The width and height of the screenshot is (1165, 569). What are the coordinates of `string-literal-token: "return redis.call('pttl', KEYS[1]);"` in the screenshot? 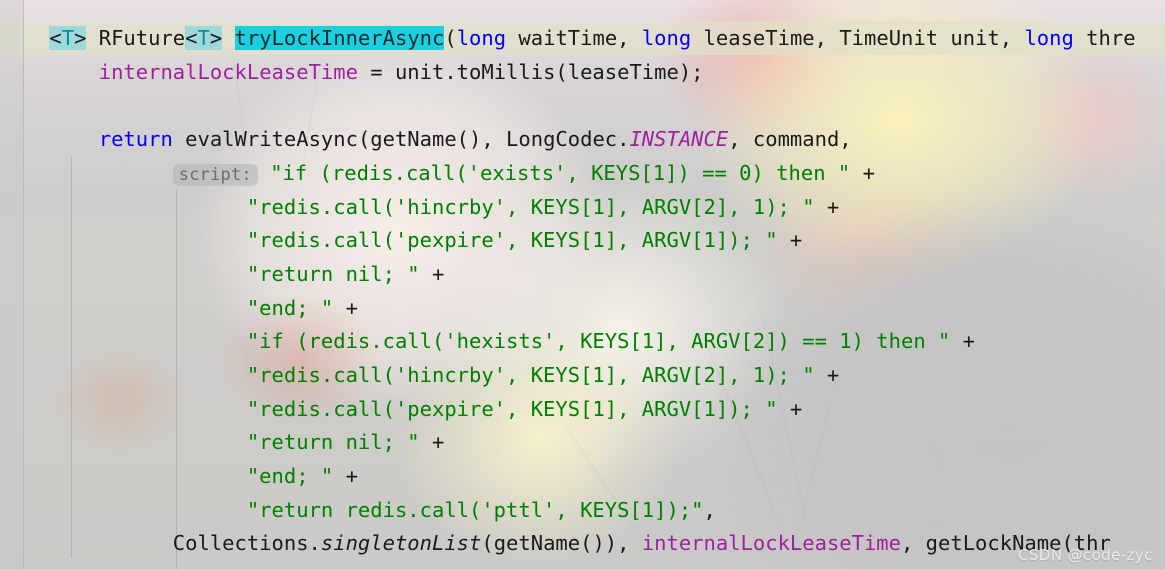 It's located at (475, 510).